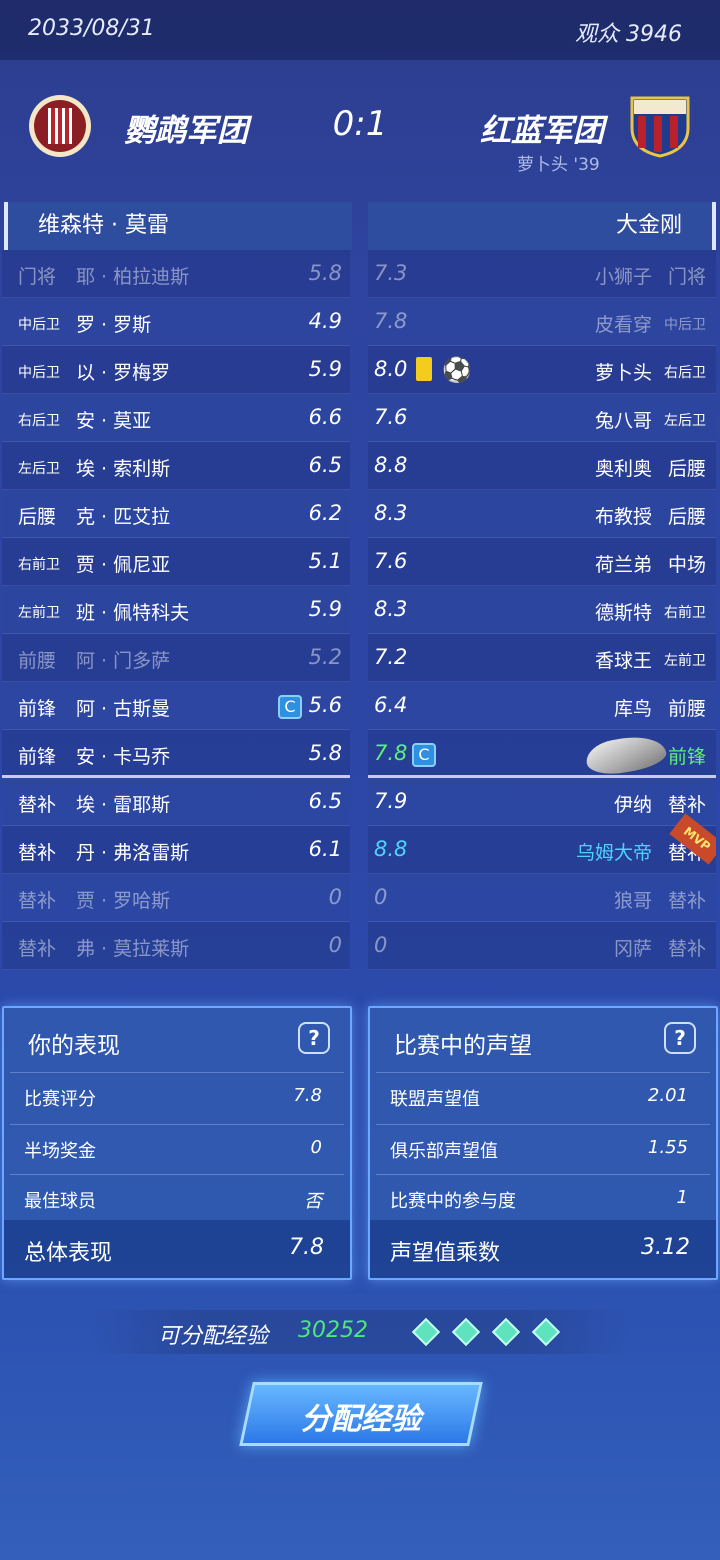 Image resolution: width=720 pixels, height=1560 pixels. What do you see at coordinates (114, 325) in the screenshot?
I see `player-name: 罗 · 罗斯` at bounding box center [114, 325].